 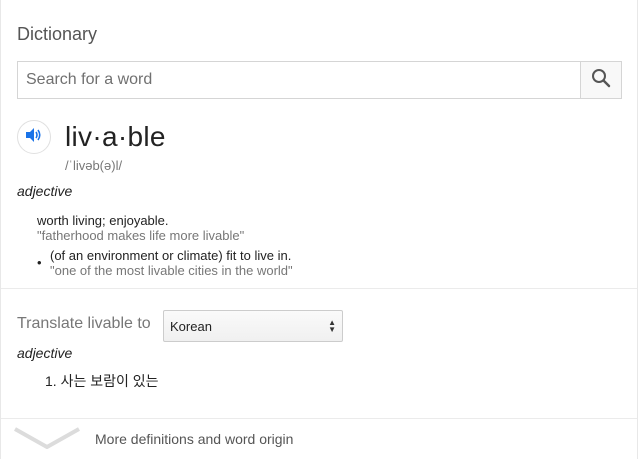 What do you see at coordinates (103, 220) in the screenshot?
I see `definition-1: worth living; enjoyable.` at bounding box center [103, 220].